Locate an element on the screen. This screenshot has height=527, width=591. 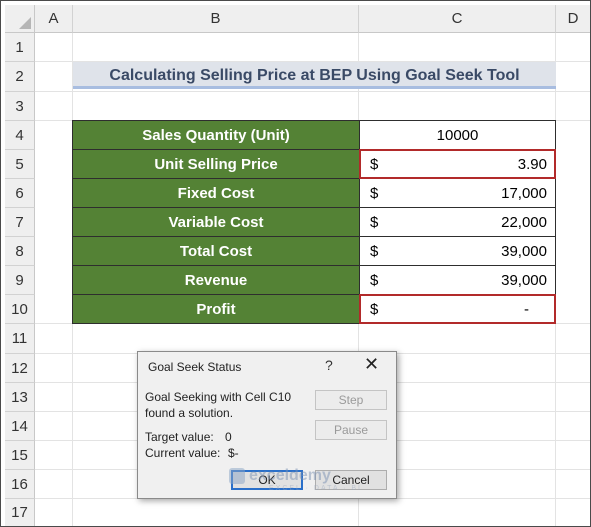
value-total-cost: $39,000 is located at coordinates (457, 251).